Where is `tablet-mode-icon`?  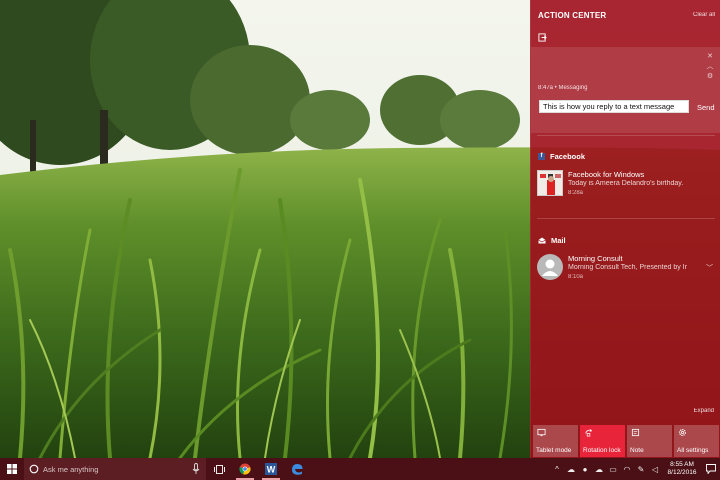
tablet-mode-icon is located at coordinates (541, 432).